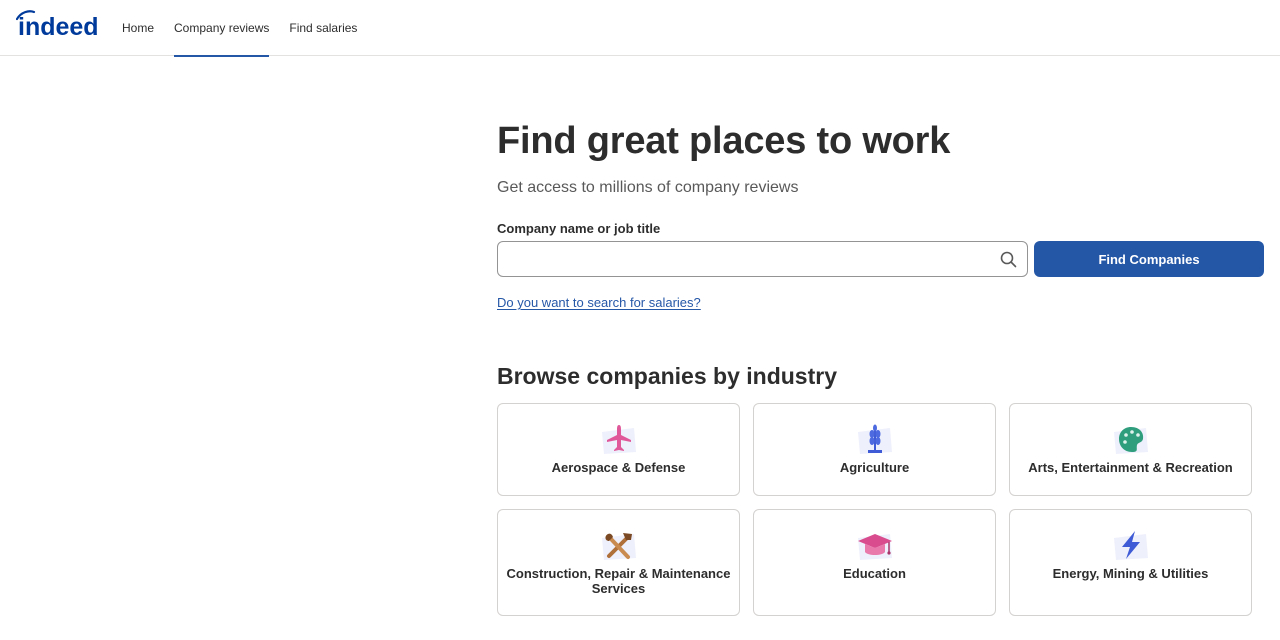 This screenshot has height=640, width=1280. I want to click on industry-label: Aerospace & Defense, so click(618, 467).